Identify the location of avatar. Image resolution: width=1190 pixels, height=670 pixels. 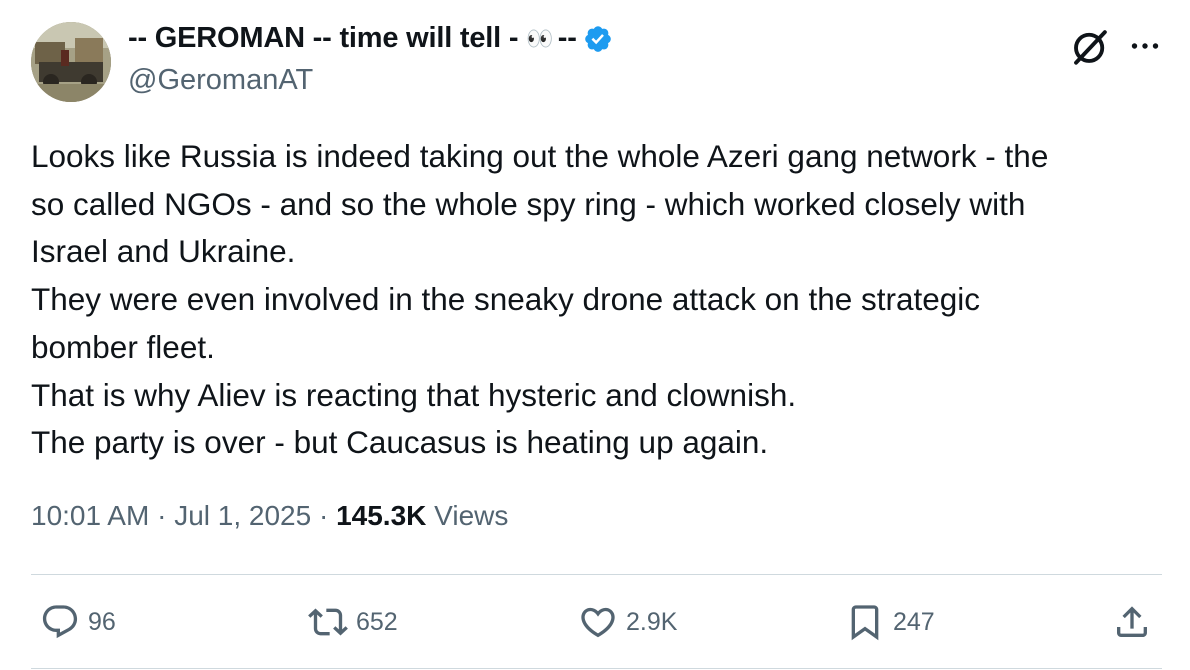
(71, 62).